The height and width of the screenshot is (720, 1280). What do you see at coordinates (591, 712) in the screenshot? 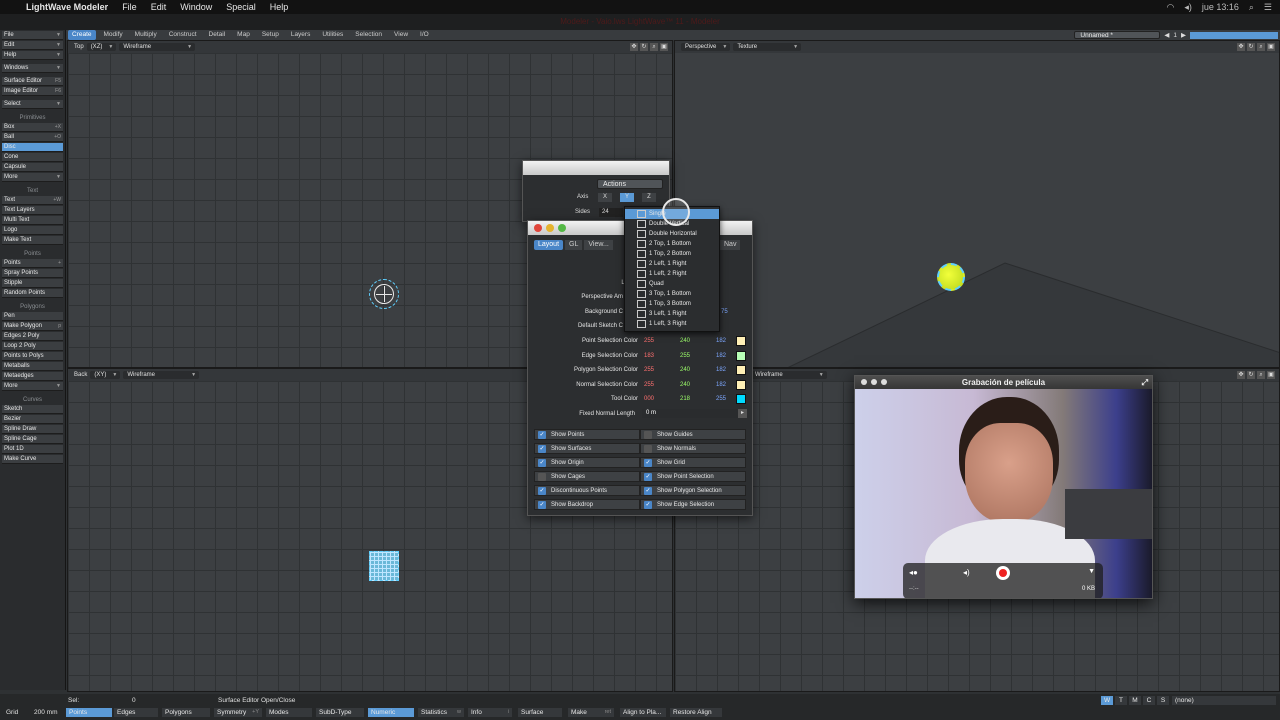
I see `status-button-make: Make ret` at bounding box center [591, 712].